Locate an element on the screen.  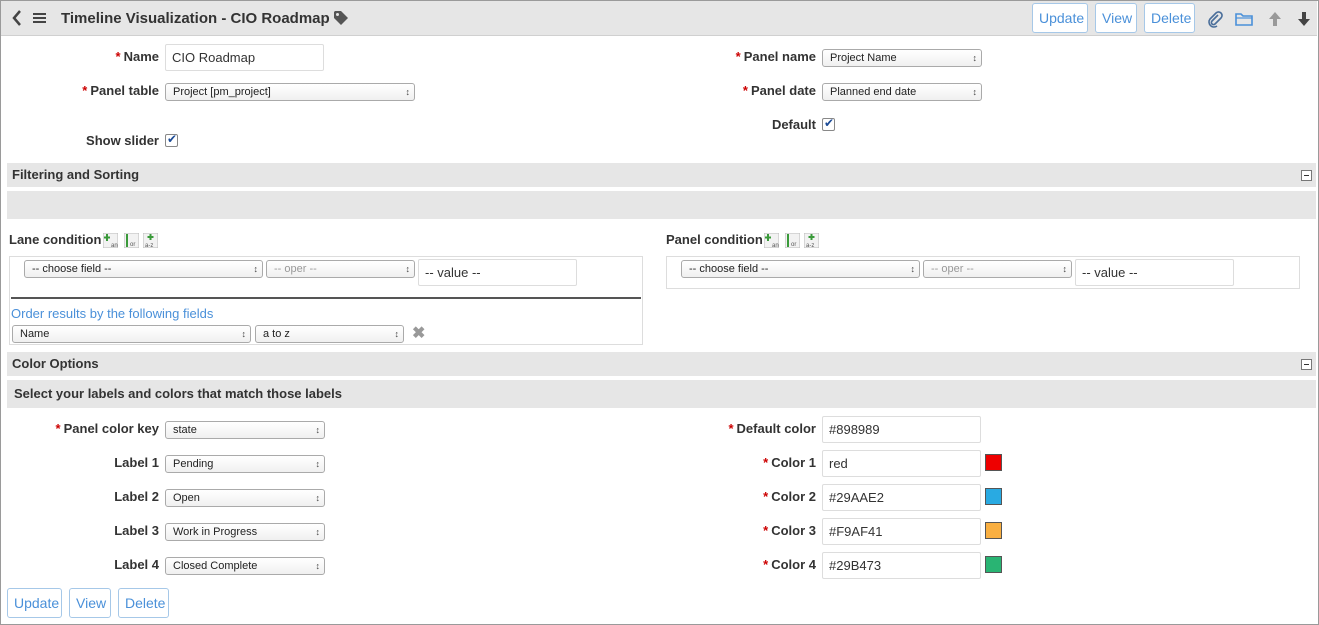
collapse-filtering-icon is located at coordinates (1306, 175).